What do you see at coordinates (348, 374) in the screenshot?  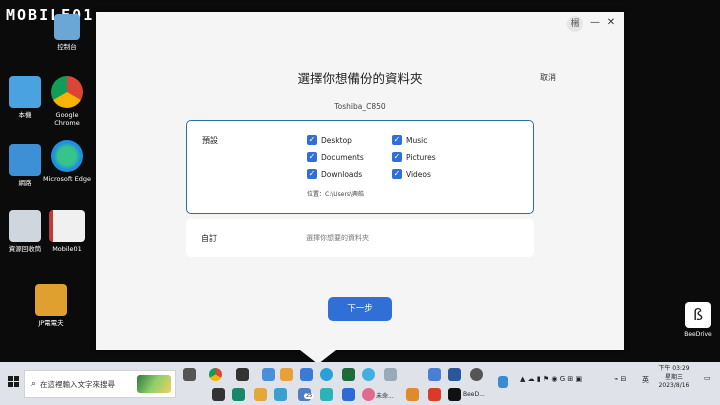 I see `spreadsheet-taskbar-icon` at bounding box center [348, 374].